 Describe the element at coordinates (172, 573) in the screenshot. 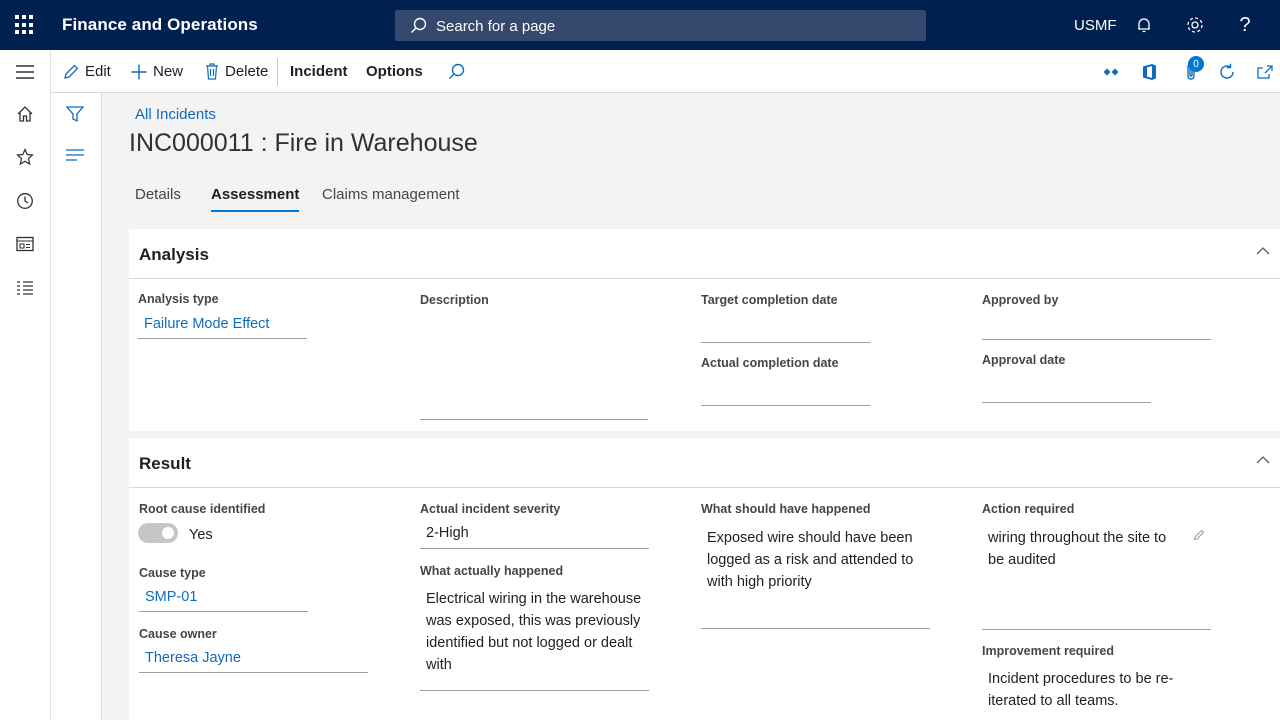

I see `cause-type-label: Cause type` at that location.